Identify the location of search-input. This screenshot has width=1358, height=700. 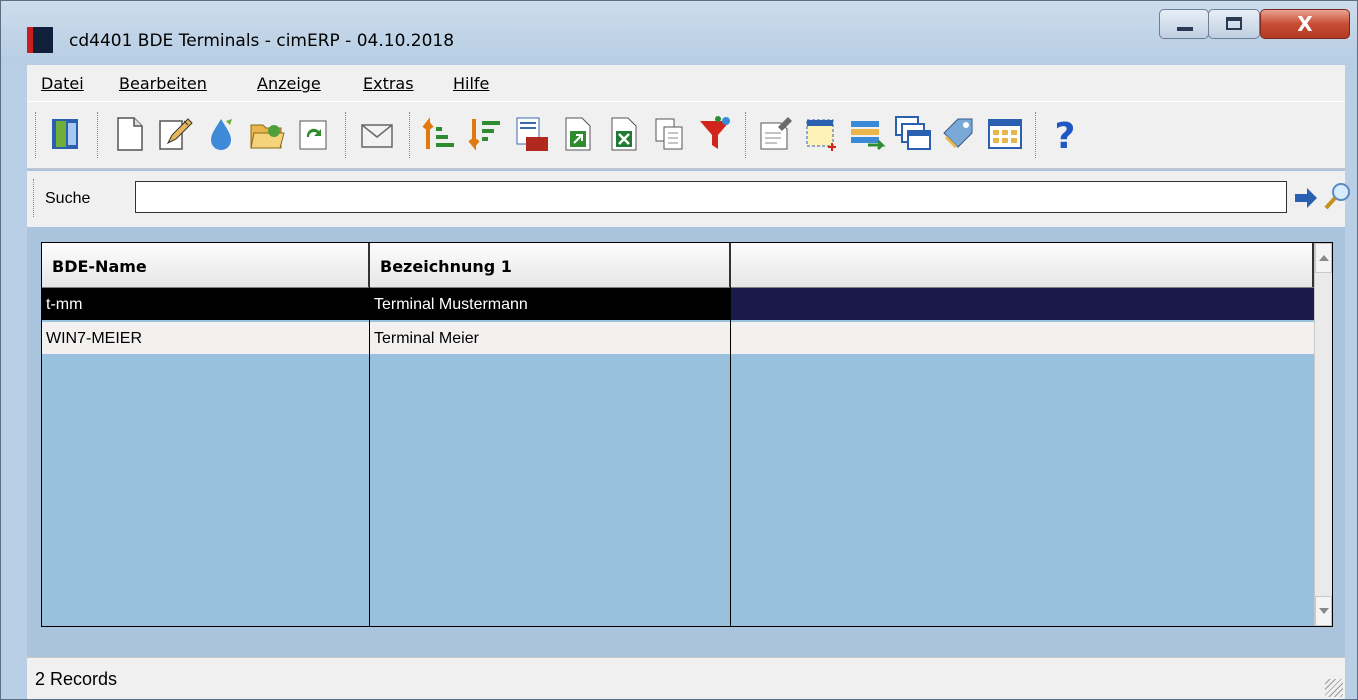
(711, 197).